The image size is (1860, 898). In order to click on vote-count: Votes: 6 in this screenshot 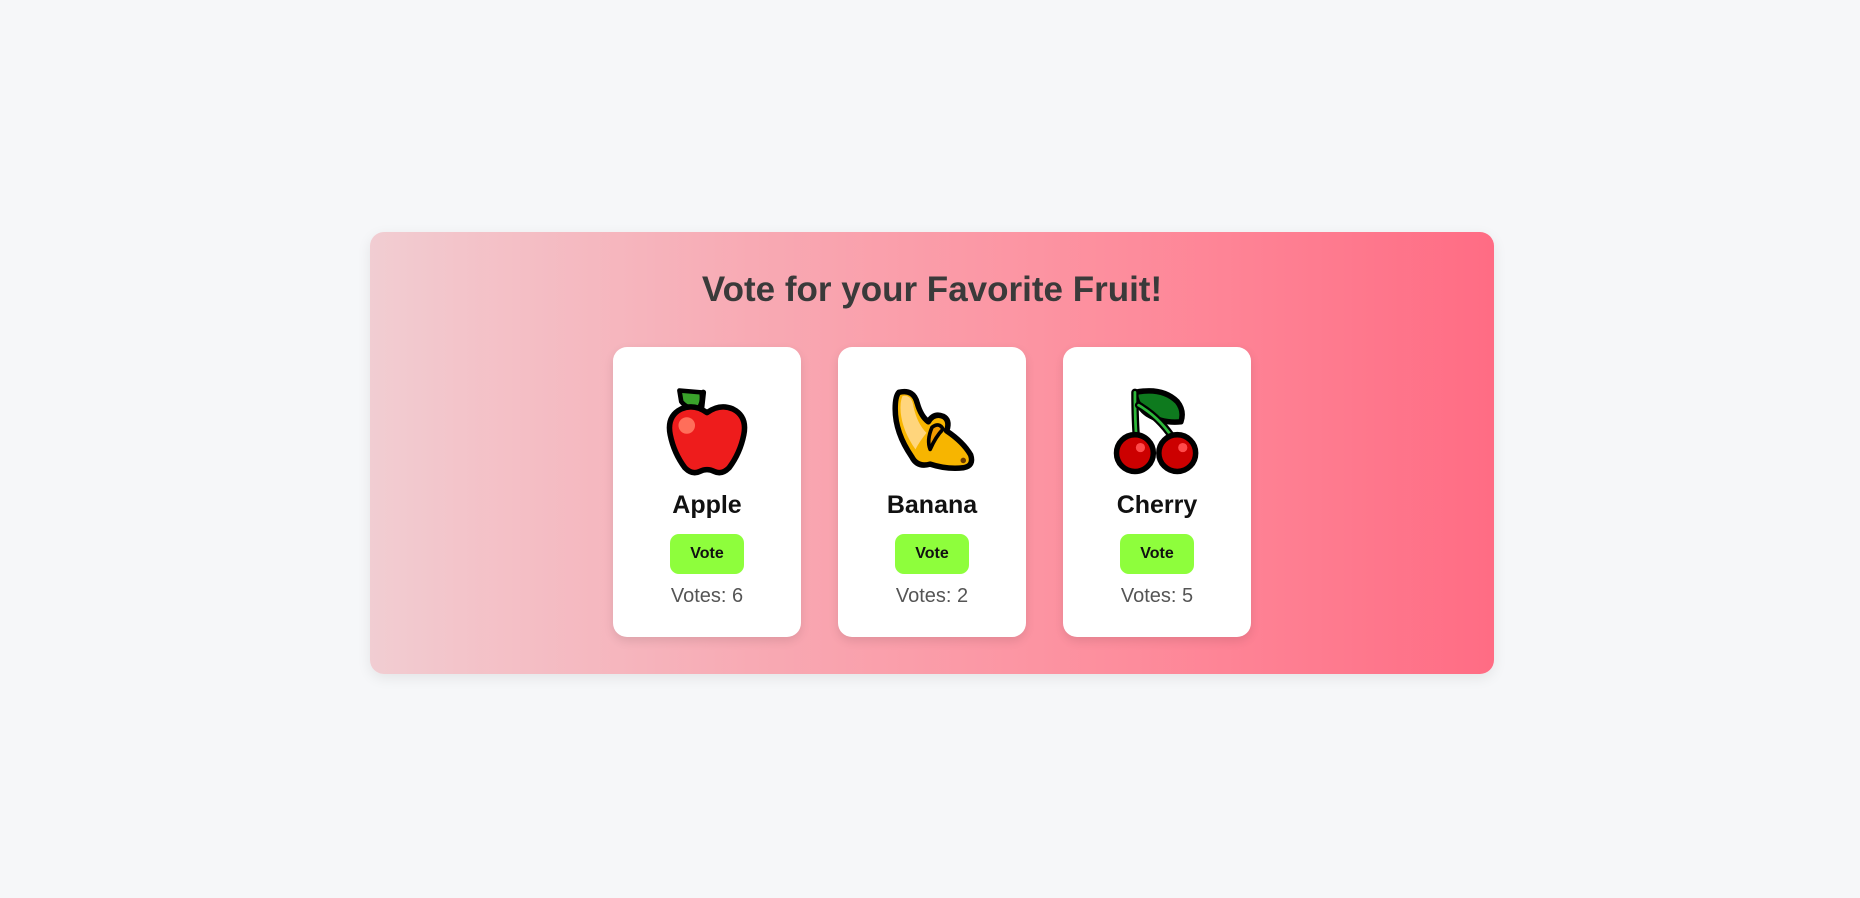, I will do `click(707, 596)`.